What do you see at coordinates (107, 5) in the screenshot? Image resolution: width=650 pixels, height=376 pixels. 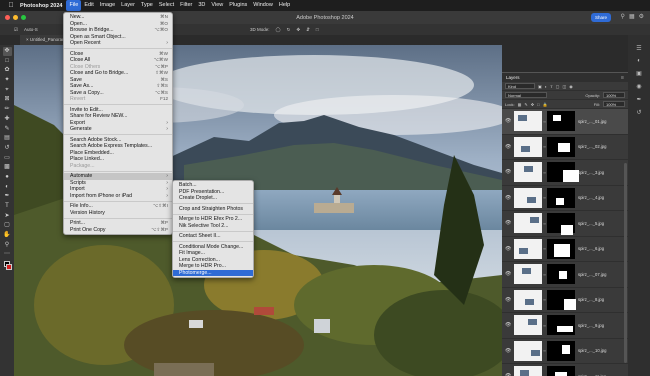 I see `menu-image: Image` at bounding box center [107, 5].